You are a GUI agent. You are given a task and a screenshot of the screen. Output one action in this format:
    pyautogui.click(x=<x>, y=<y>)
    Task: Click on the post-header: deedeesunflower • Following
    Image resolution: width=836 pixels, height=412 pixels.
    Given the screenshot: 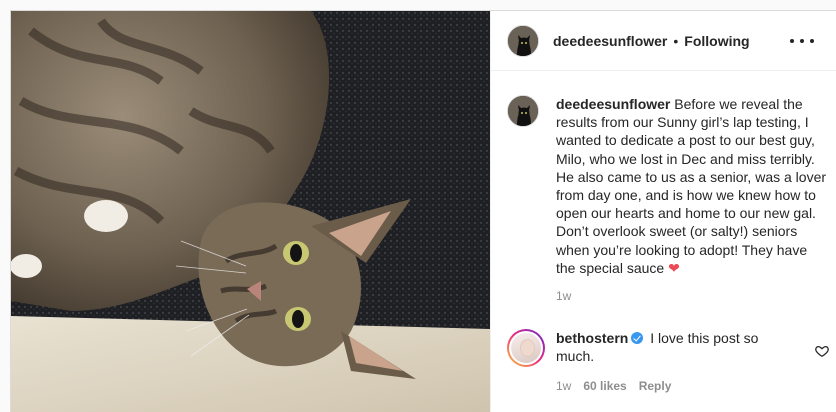 What is the action you would take?
    pyautogui.click(x=663, y=41)
    